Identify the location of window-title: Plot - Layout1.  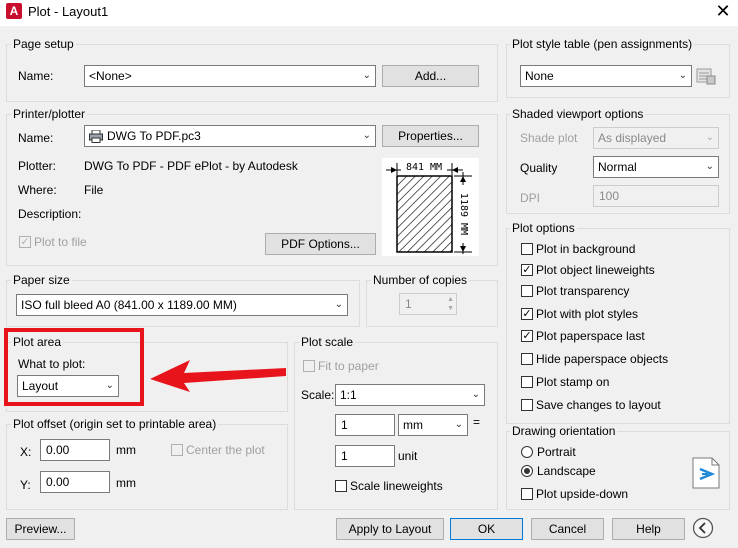
(68, 11).